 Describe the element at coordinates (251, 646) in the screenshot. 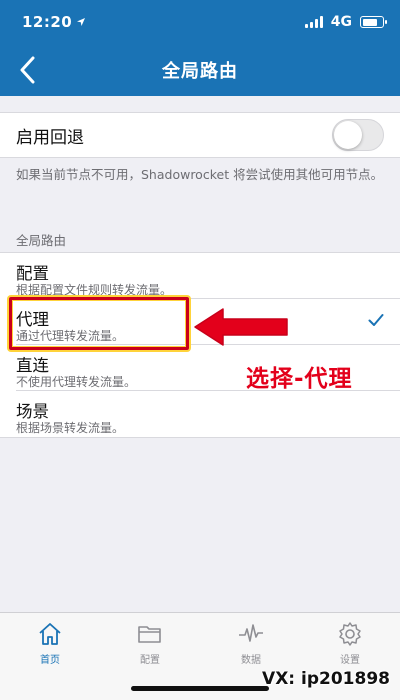

I see `tab-data: 数据` at that location.